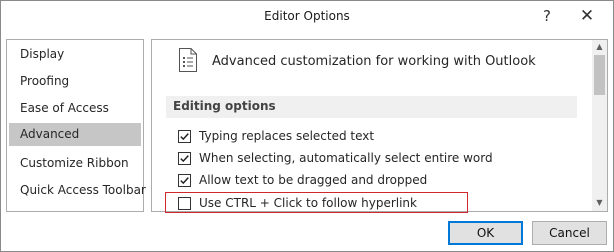 The height and width of the screenshot is (252, 614). What do you see at coordinates (75, 134) in the screenshot?
I see `sidebar-item-advanced: Advanced` at bounding box center [75, 134].